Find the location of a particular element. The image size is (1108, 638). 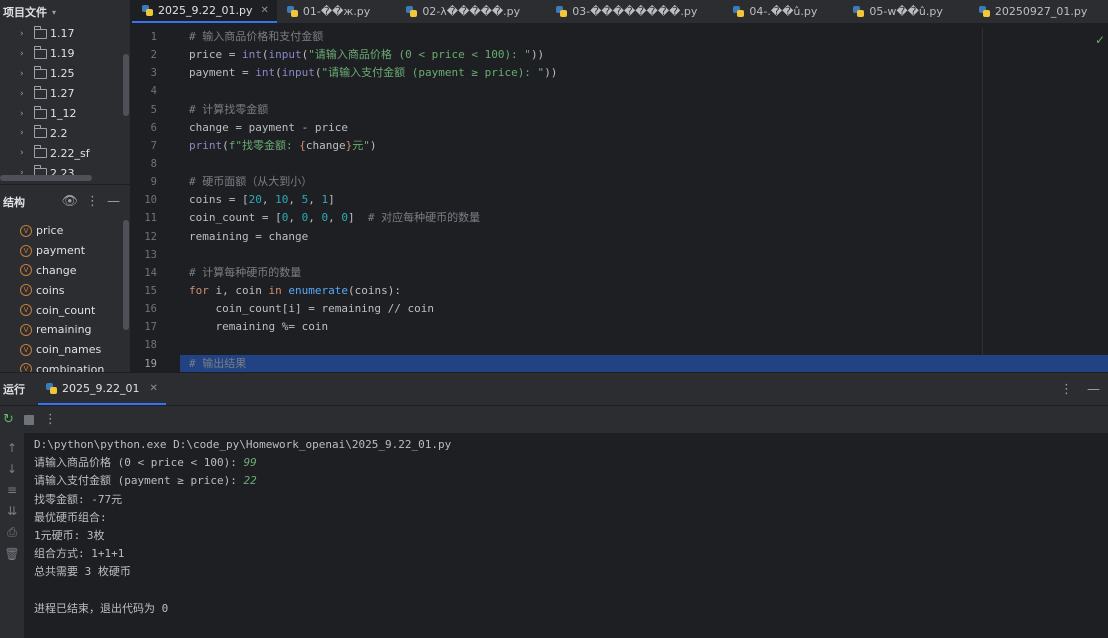

line-number: 15 is located at coordinates (150, 290).